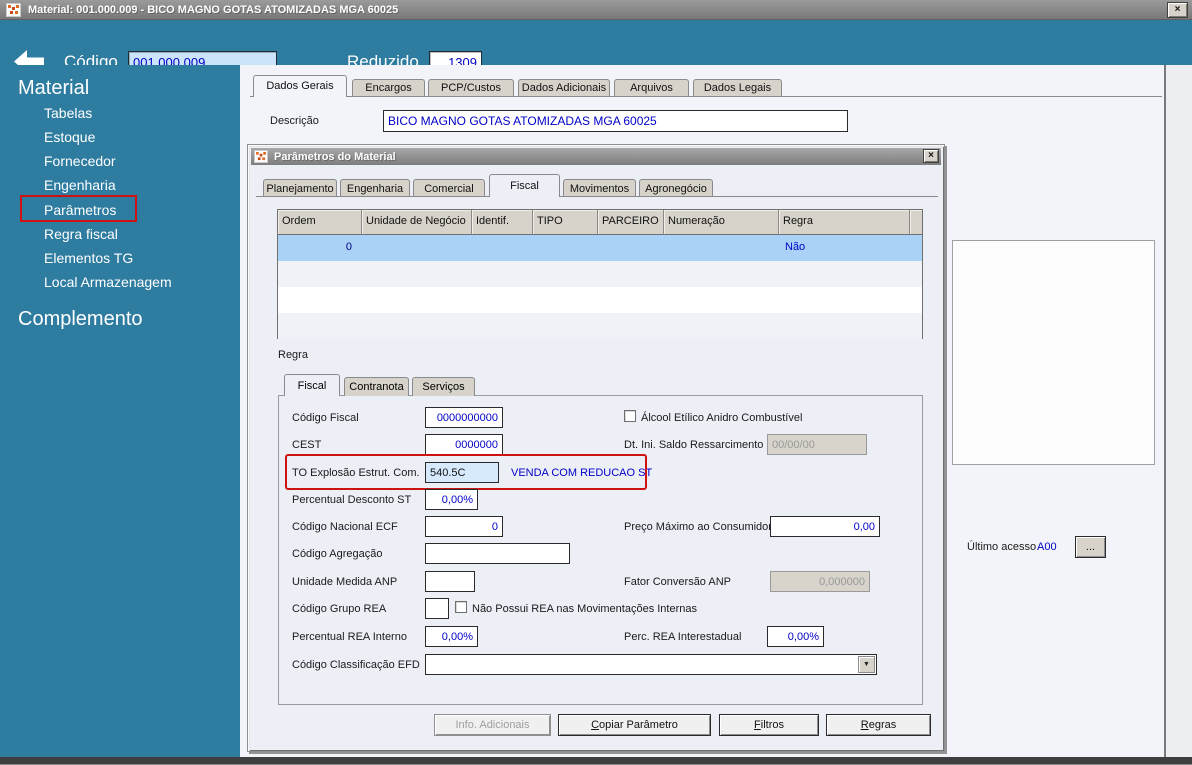 This screenshot has width=1192, height=765. I want to click on col-parceiro: PARCEIRO, so click(631, 222).